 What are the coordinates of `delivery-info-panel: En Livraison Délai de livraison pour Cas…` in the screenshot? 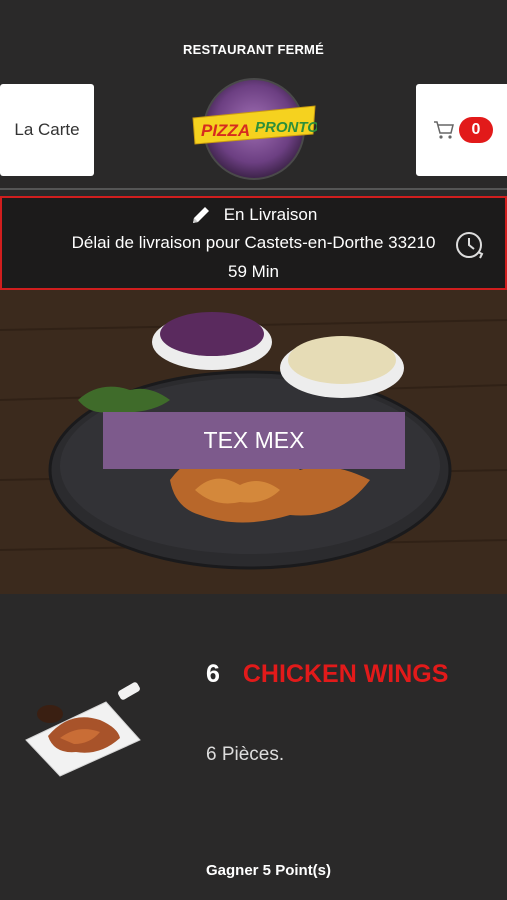 It's located at (253, 243).